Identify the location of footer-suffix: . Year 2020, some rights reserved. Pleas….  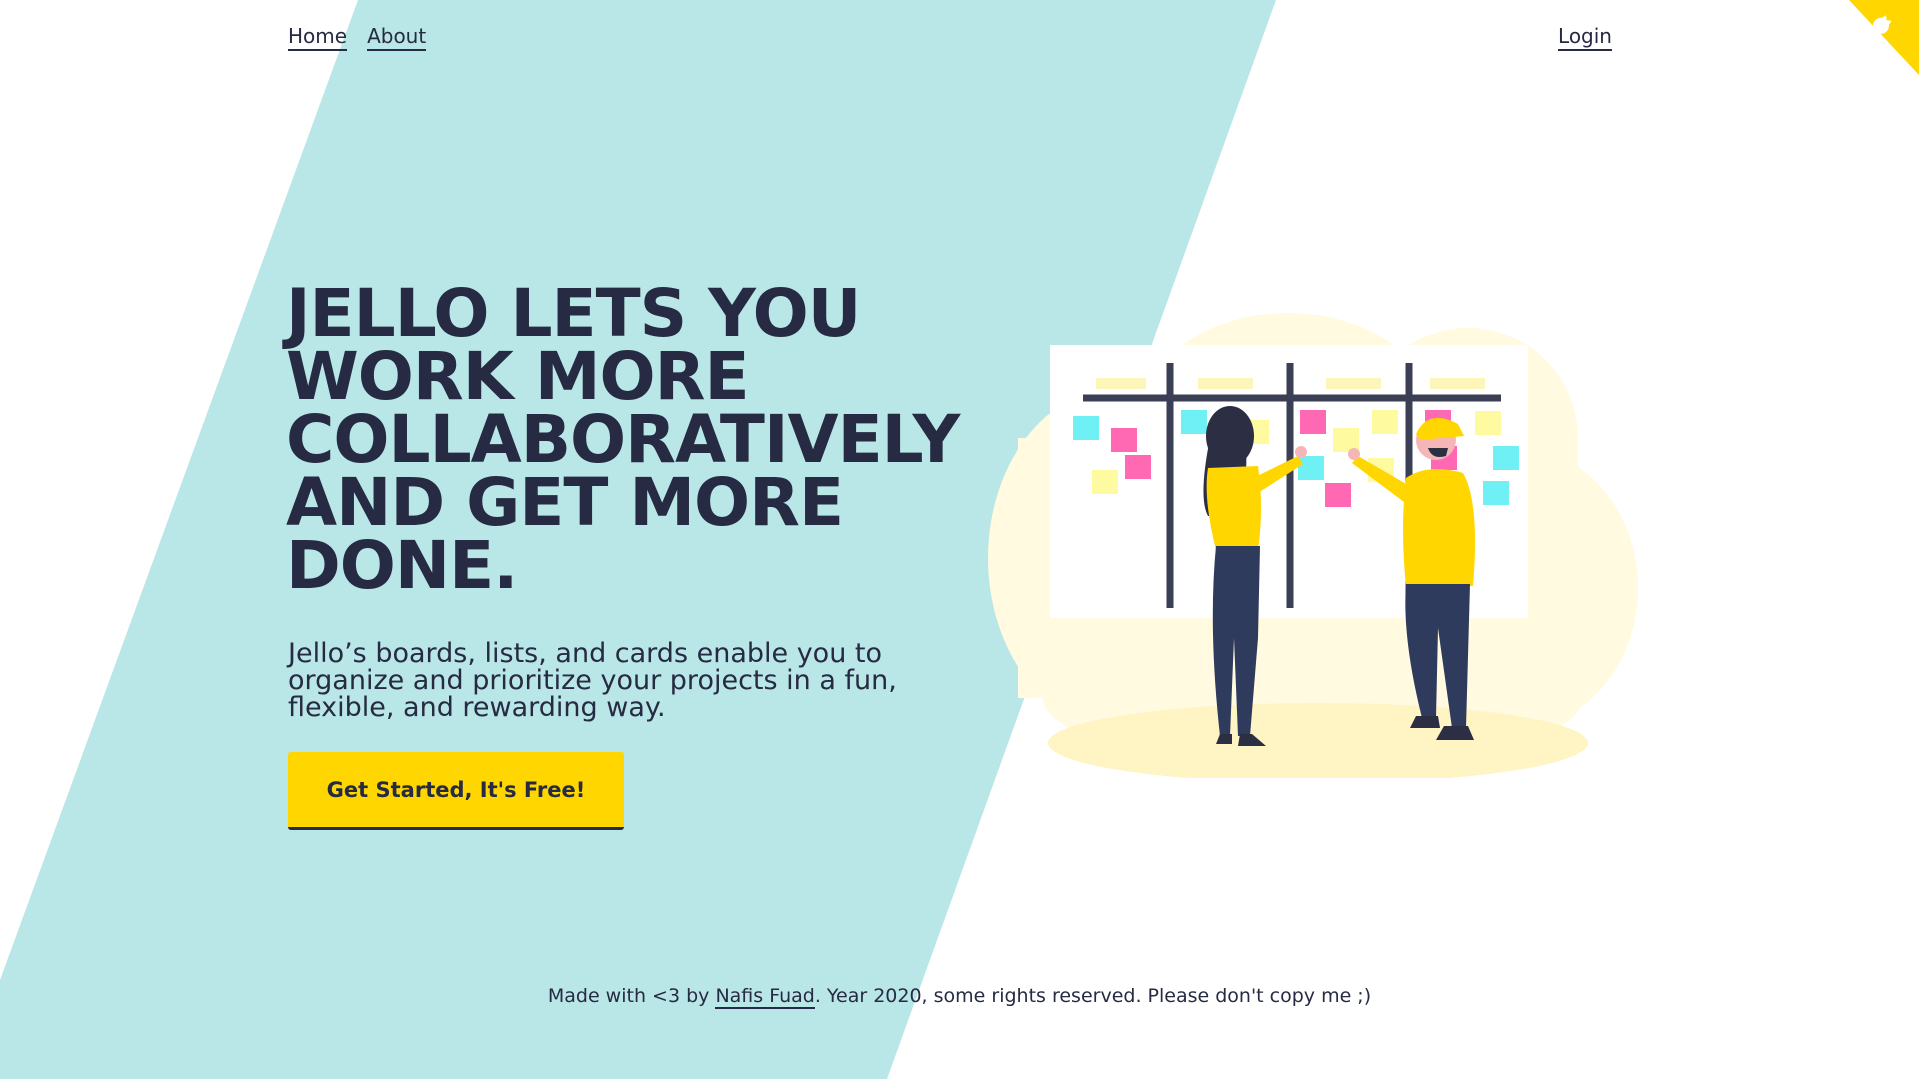
(1093, 996).